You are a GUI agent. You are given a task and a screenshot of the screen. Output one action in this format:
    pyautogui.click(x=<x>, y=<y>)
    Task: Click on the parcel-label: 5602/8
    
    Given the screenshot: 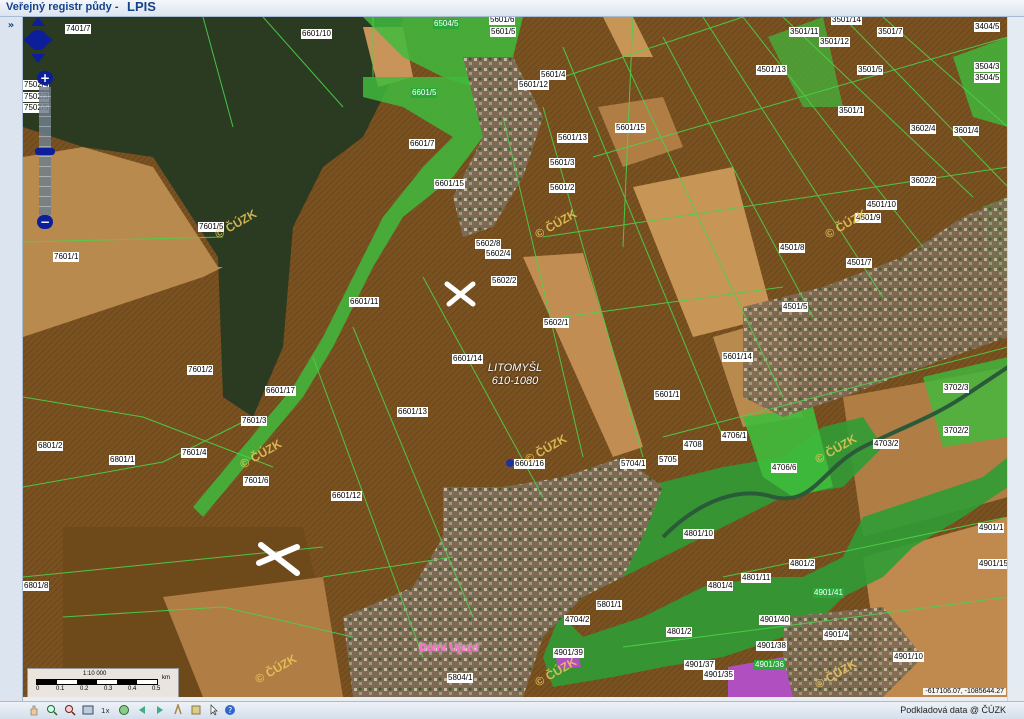 What is the action you would take?
    pyautogui.click(x=488, y=244)
    